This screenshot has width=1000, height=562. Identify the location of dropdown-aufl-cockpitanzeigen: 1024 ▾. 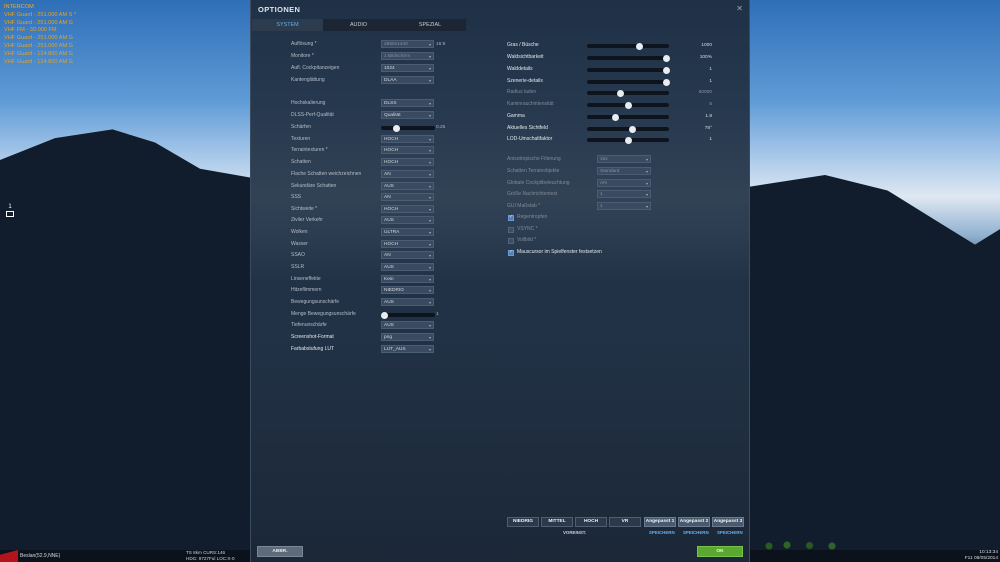
(407, 68).